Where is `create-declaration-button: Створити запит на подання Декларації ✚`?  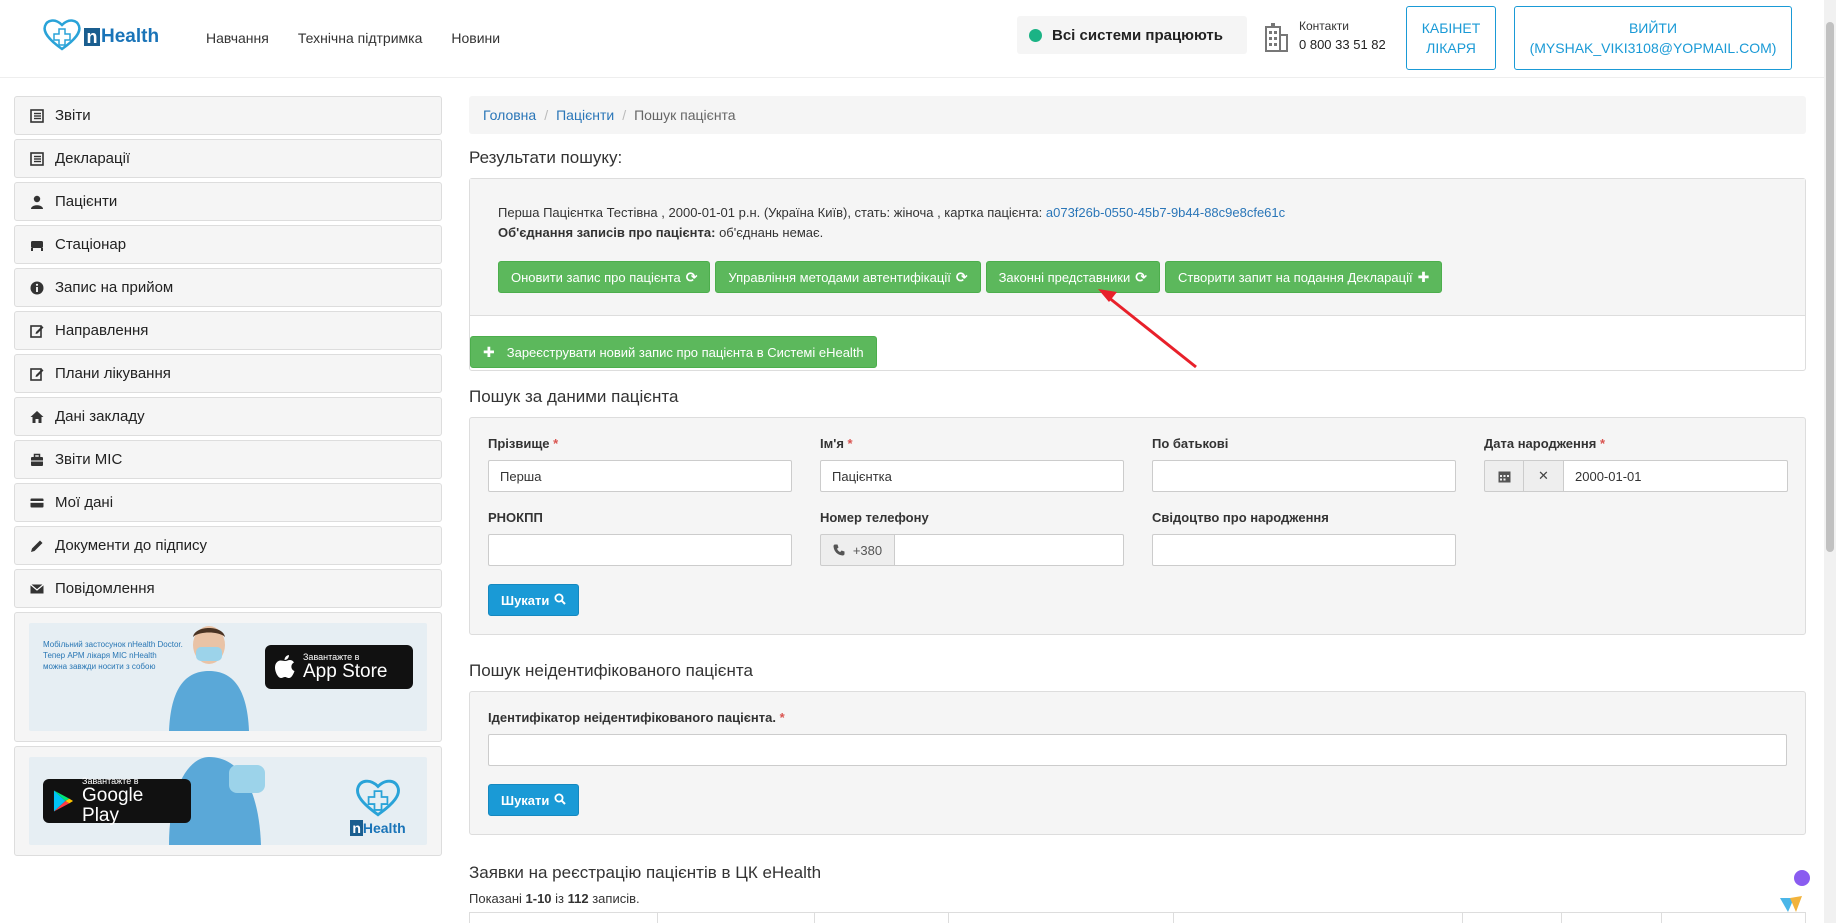
create-declaration-button: Створити запит на подання Декларації ✚ is located at coordinates (1303, 277).